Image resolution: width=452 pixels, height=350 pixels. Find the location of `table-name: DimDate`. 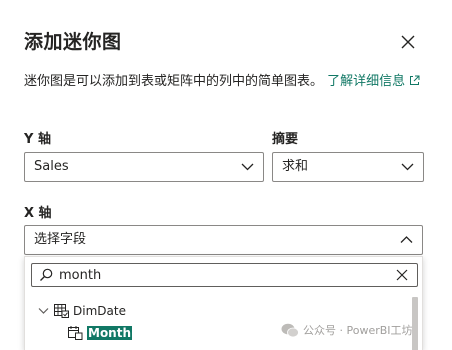

table-name: DimDate is located at coordinates (99, 311).